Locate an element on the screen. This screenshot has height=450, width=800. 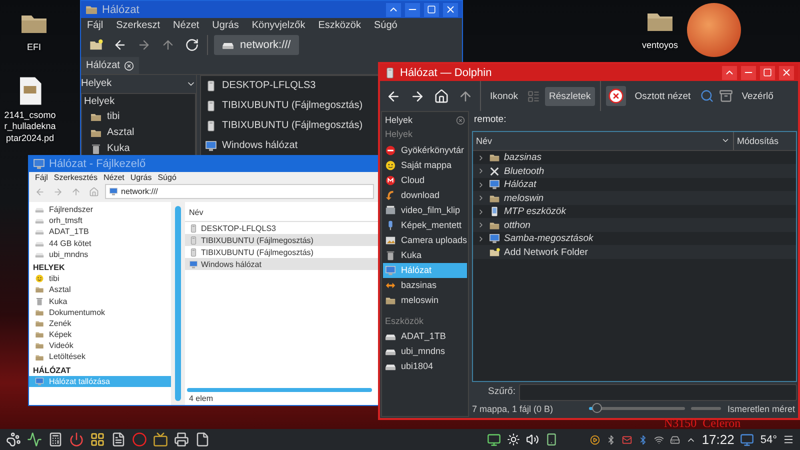
sidebar-item: orh_tmsft is located at coordinates (100, 220).